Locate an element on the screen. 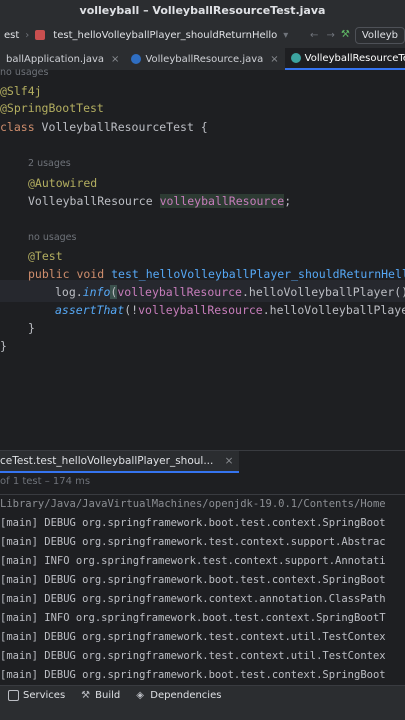 The height and width of the screenshot is (720, 405). class-keyword: class is located at coordinates (17, 127).